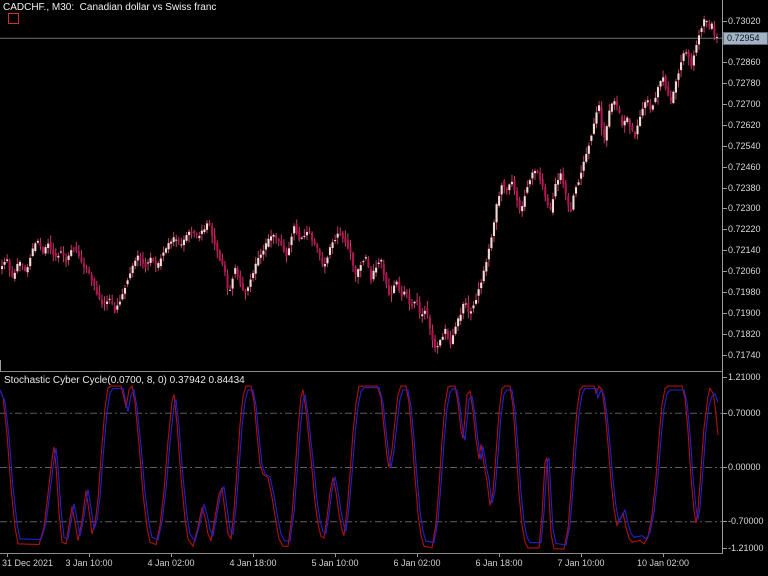 The height and width of the screenshot is (576, 768). Describe the element at coordinates (744, 124) in the screenshot. I see `price-axis-label: 0.72620` at that location.